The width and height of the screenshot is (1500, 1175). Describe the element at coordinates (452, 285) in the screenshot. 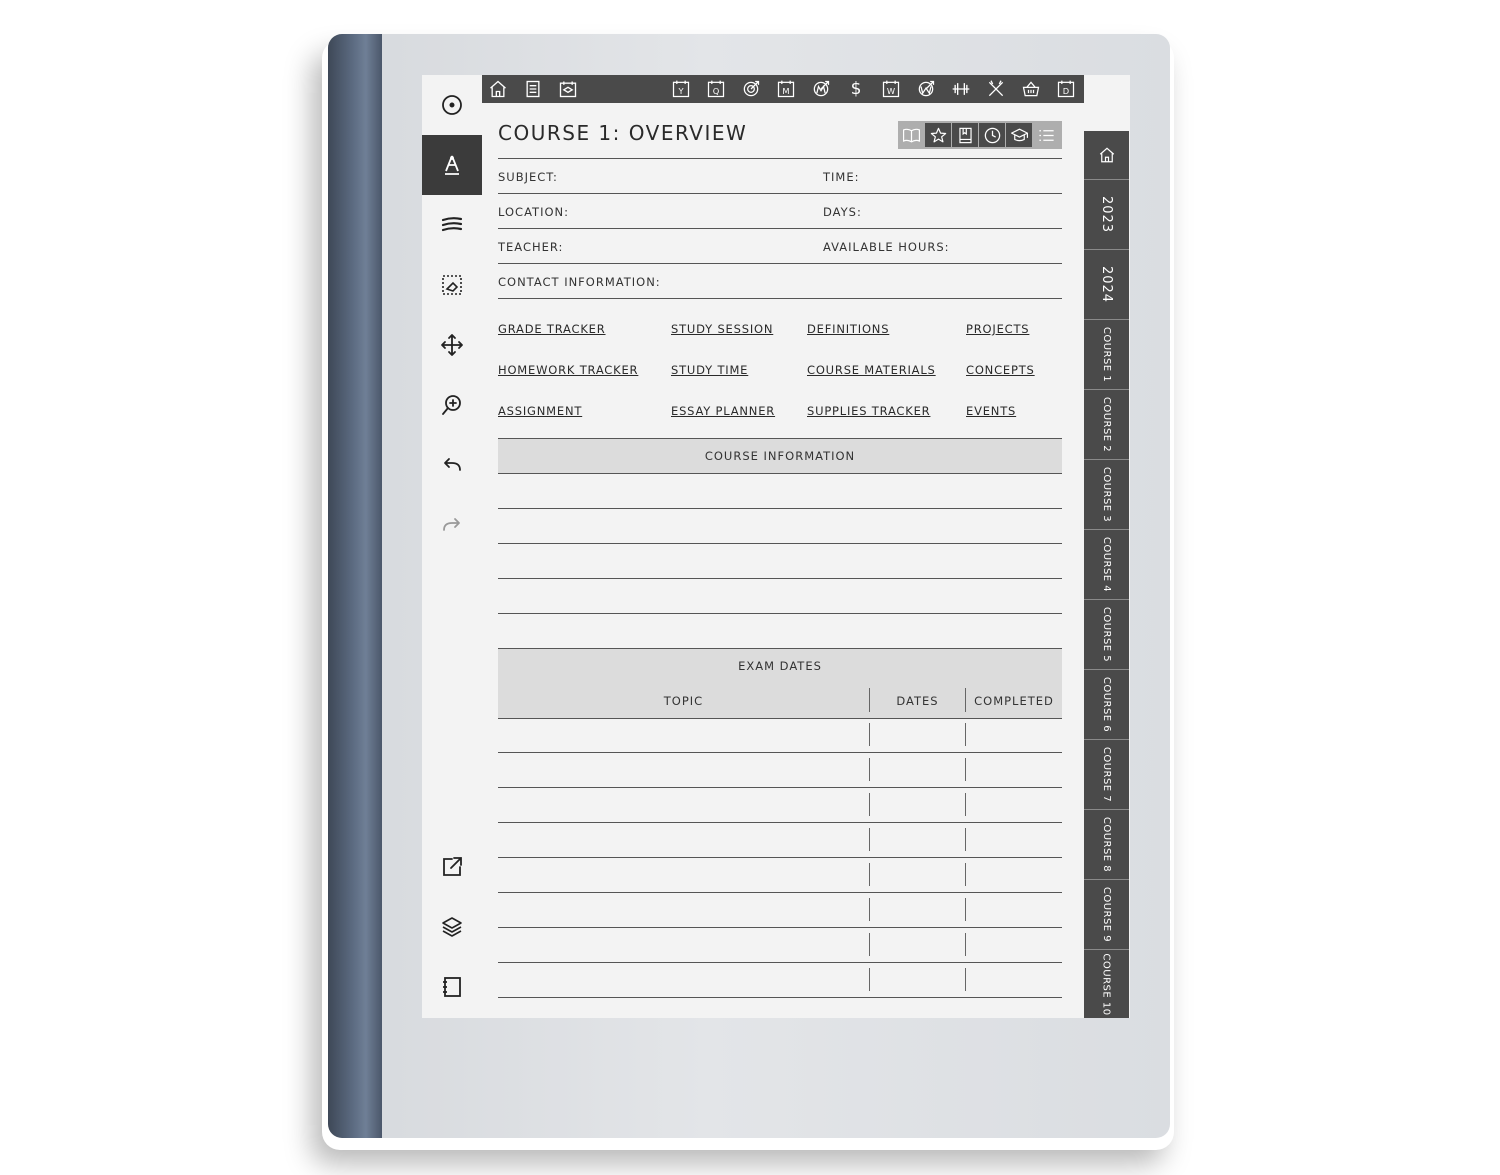

I see `eraser-select-button` at that location.